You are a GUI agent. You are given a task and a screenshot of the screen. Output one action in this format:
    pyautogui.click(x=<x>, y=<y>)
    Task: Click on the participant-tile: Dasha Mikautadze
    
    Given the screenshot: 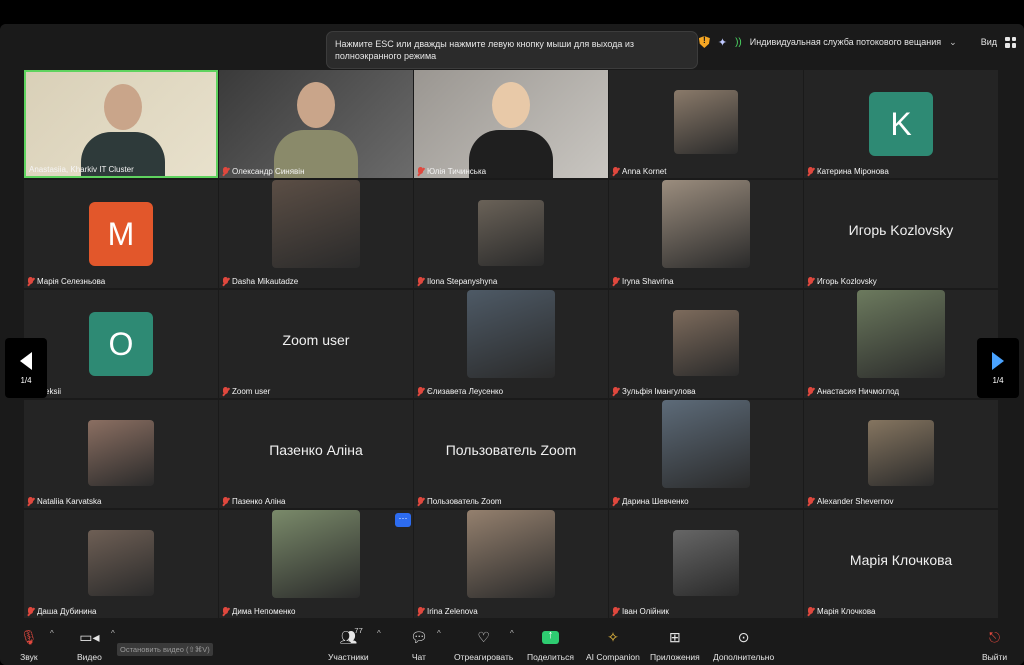 What is the action you would take?
    pyautogui.click(x=316, y=234)
    